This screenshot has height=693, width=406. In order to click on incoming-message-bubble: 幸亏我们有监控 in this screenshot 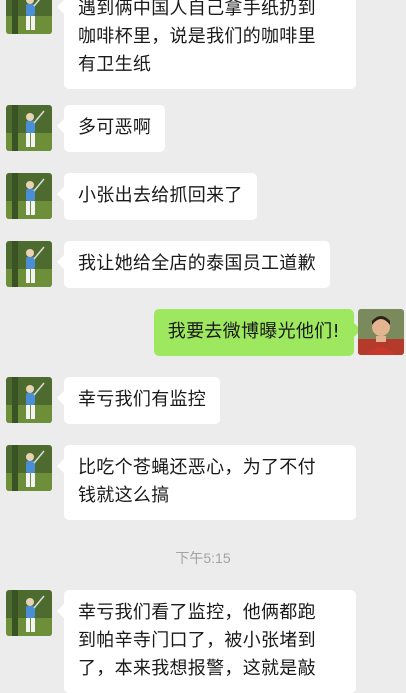, I will do `click(138, 400)`.